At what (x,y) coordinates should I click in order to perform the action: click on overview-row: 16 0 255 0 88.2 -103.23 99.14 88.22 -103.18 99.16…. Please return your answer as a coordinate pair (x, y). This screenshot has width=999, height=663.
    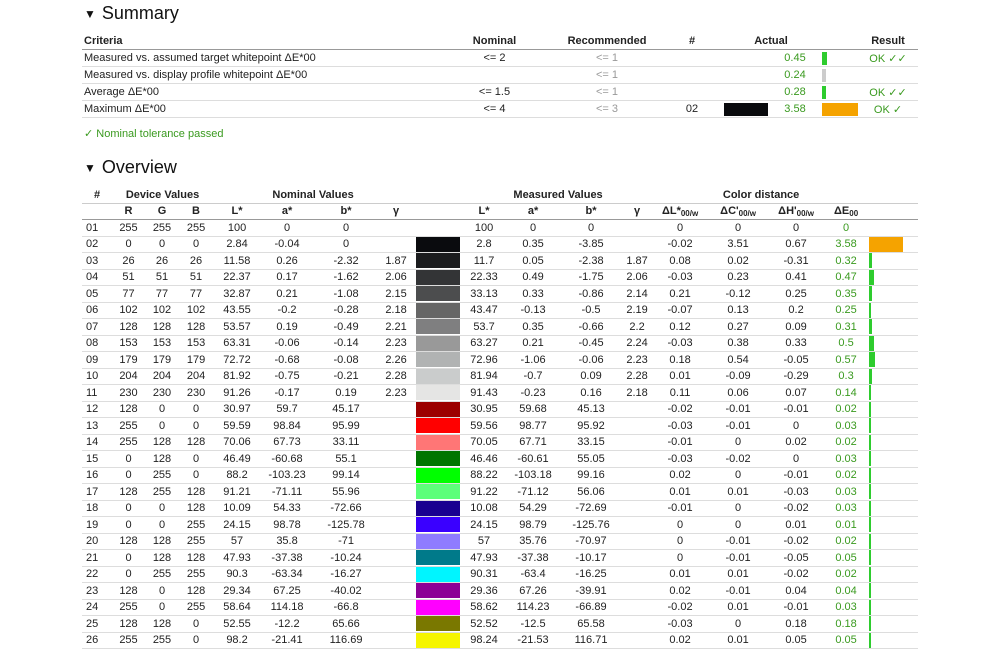
    Looking at the image, I should click on (500, 475).